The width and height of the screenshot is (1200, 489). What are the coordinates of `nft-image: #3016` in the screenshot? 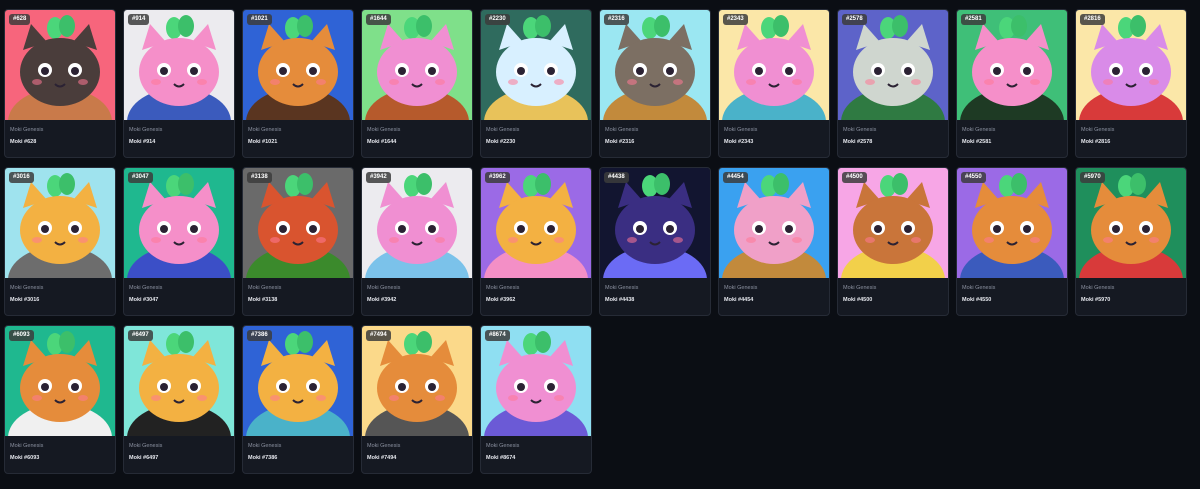 It's located at (60, 223).